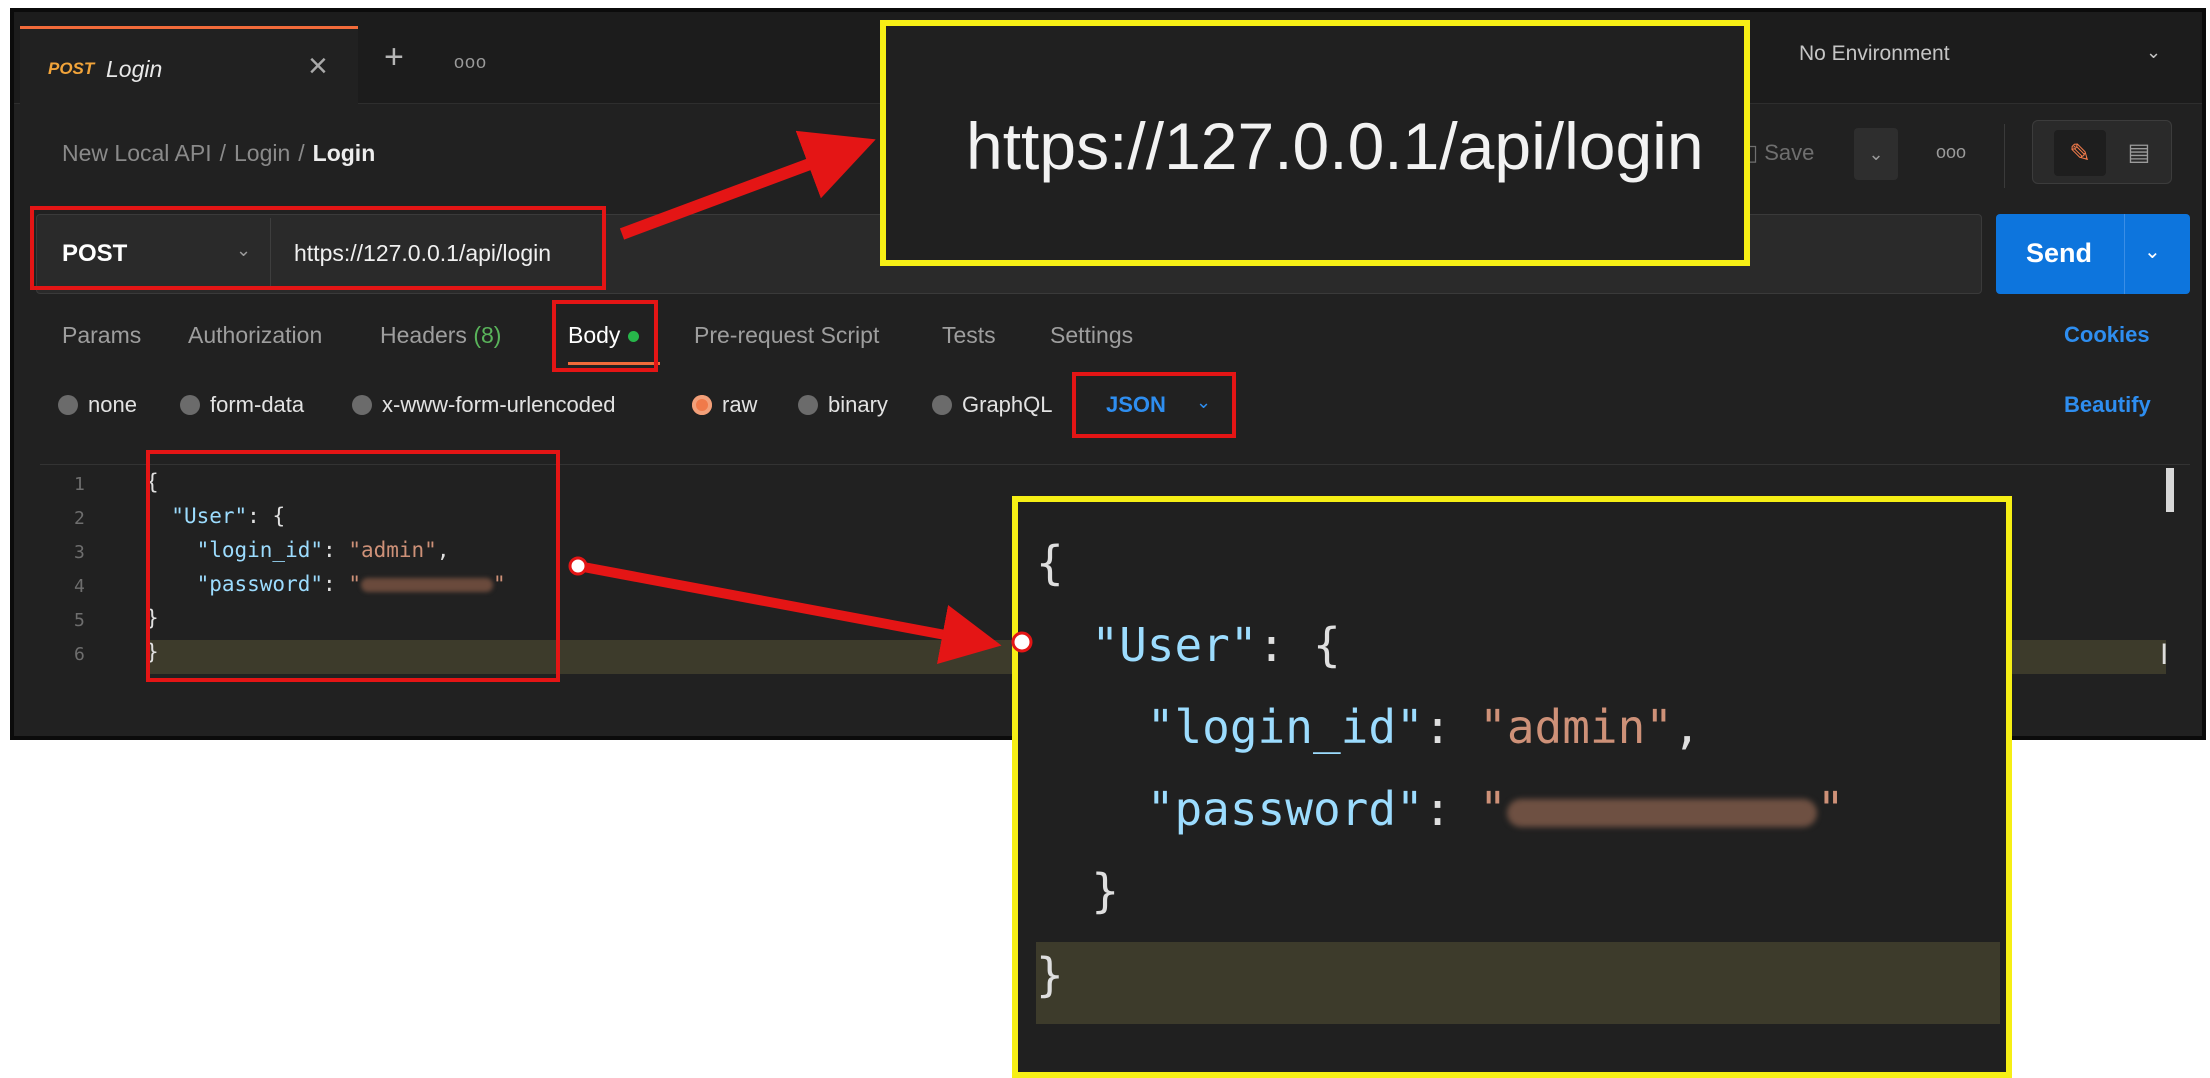 Image resolution: width=2210 pixels, height=1078 pixels. Describe the element at coordinates (800, 397) in the screenshot. I see `annotation-arrows` at that location.